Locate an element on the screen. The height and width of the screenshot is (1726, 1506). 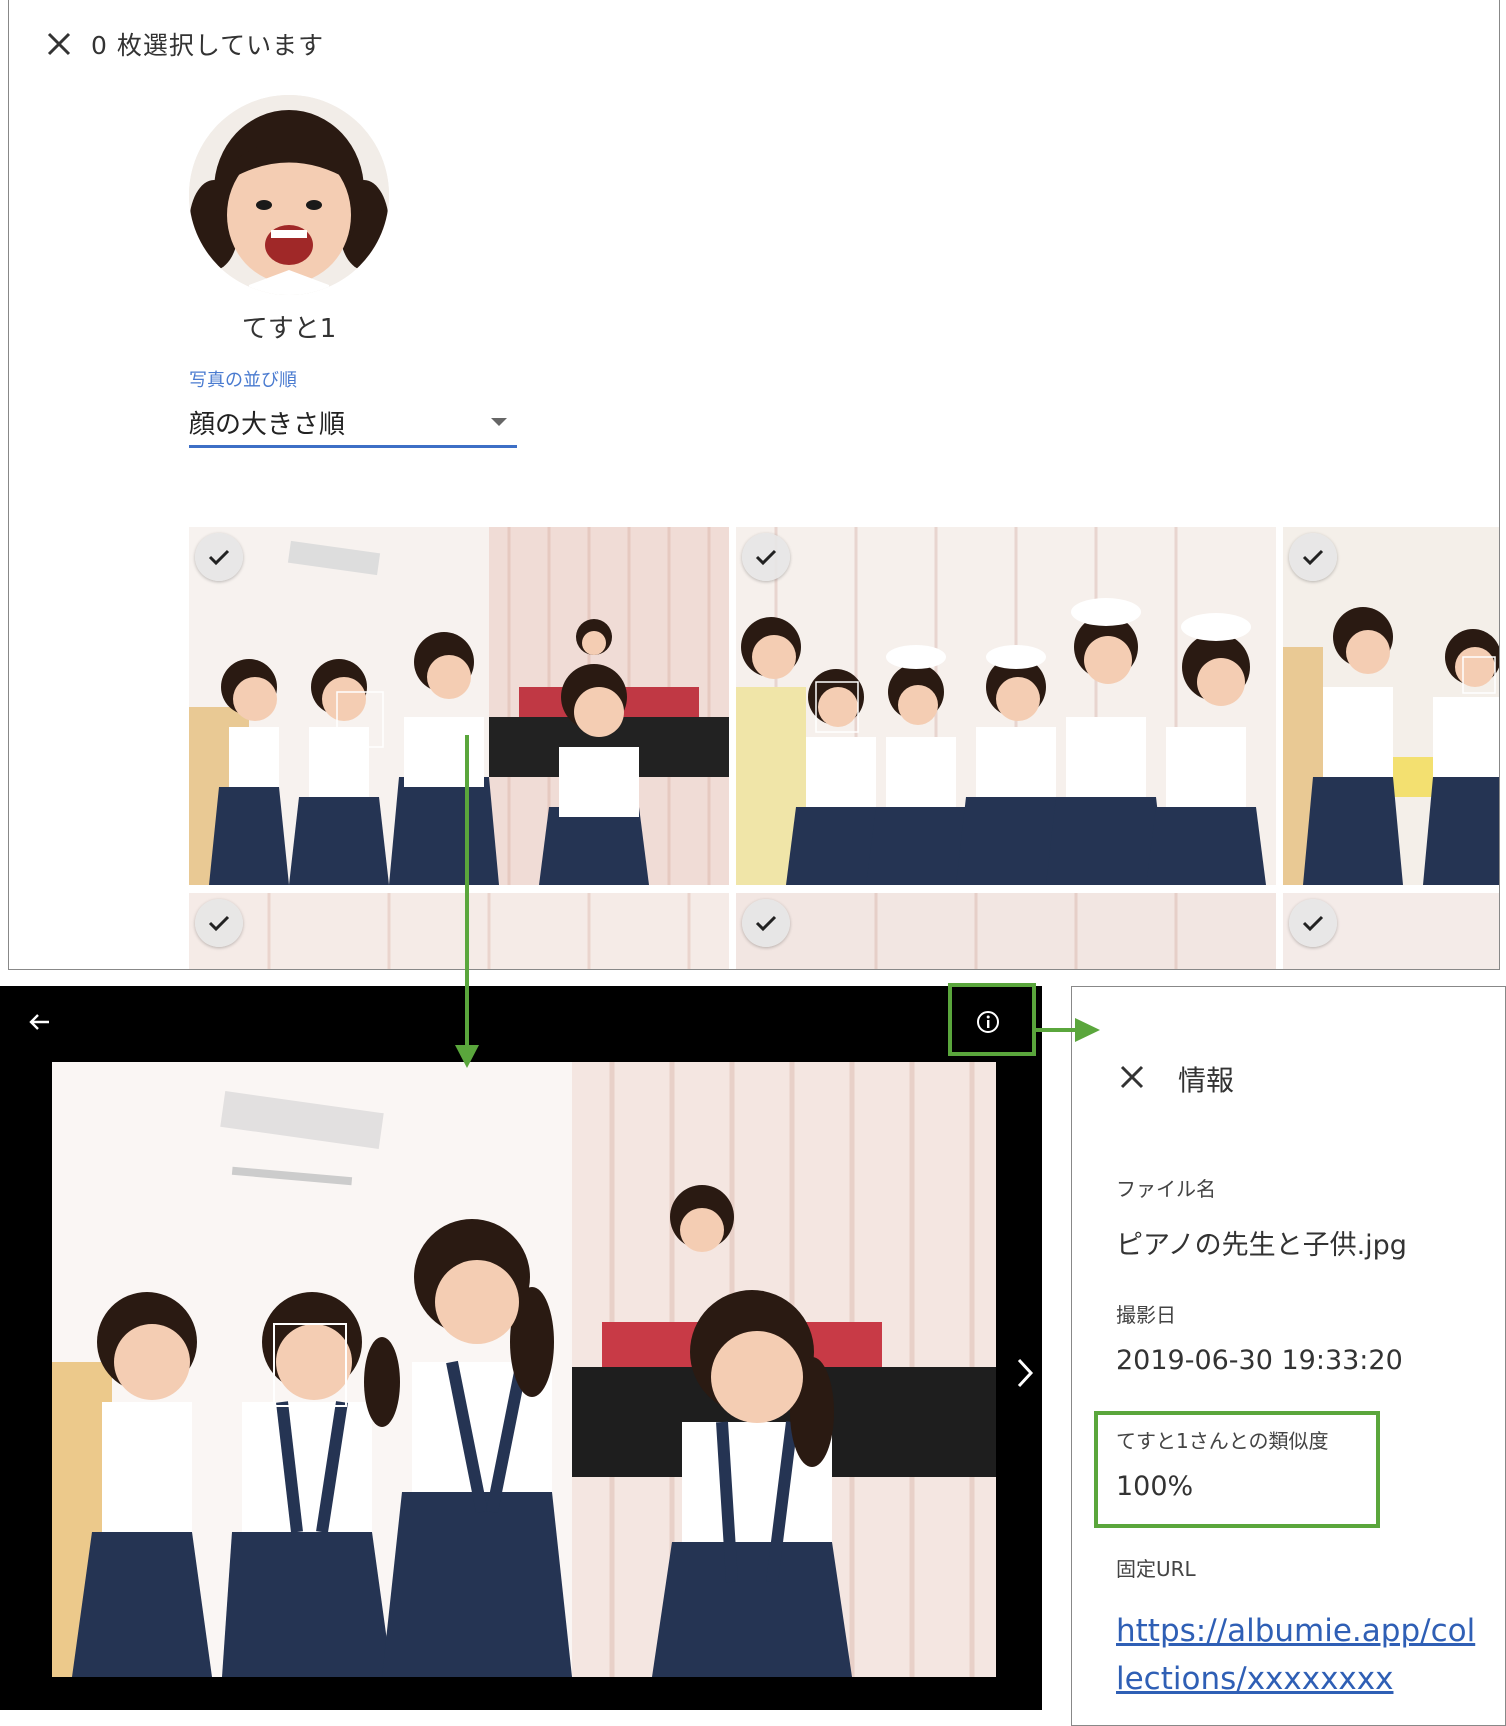
close-info-button is located at coordinates (1132, 1077).